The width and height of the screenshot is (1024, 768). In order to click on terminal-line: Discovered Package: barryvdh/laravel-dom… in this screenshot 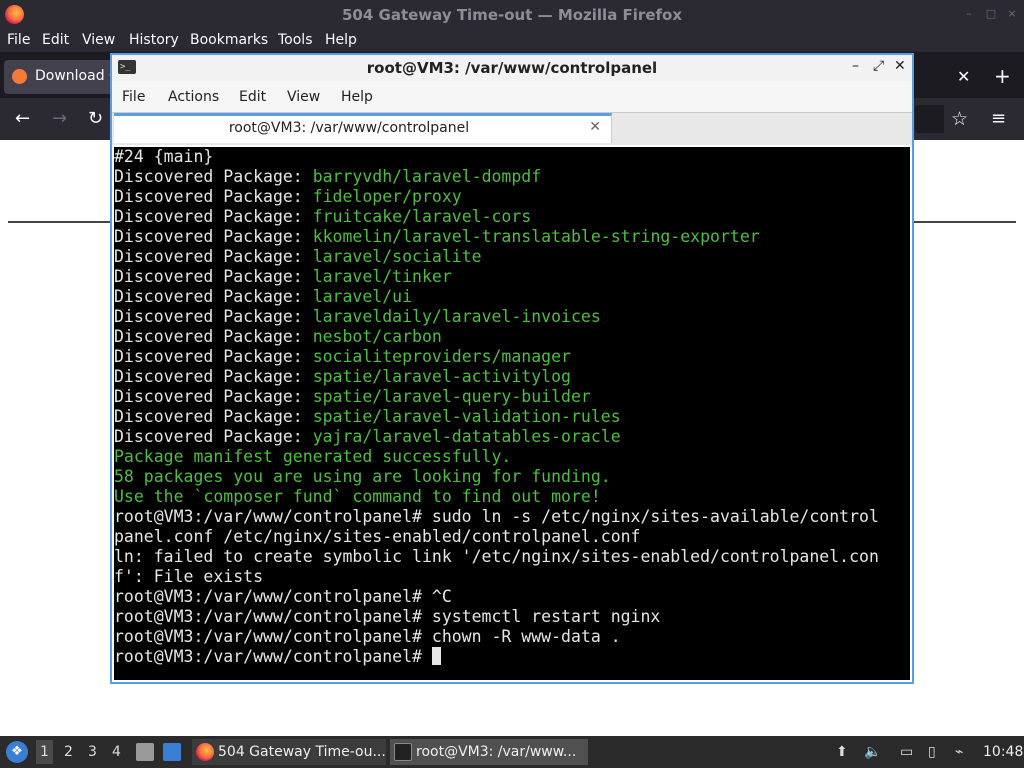, I will do `click(496, 177)`.